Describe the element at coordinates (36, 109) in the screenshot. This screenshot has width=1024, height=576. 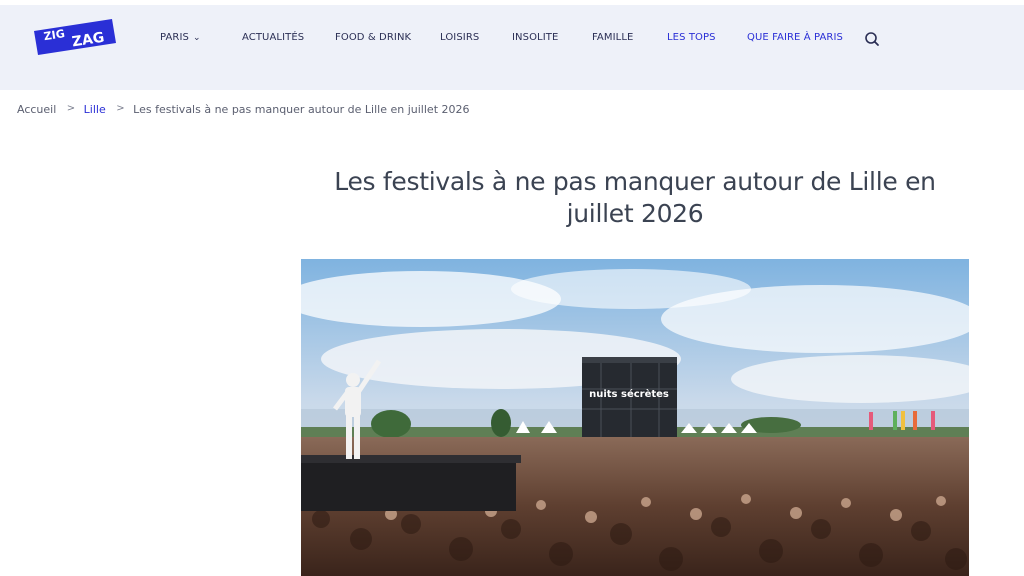
I see `breadcrumb-home: Accueil` at that location.